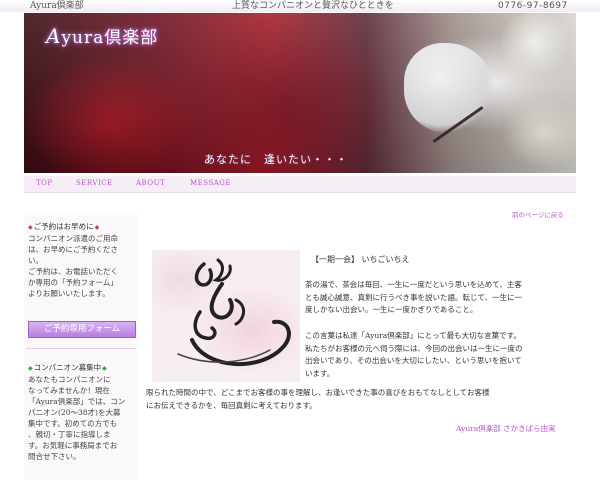 The height and width of the screenshot is (480, 600). What do you see at coordinates (94, 183) in the screenshot?
I see `nav-service: SERVICE` at bounding box center [94, 183].